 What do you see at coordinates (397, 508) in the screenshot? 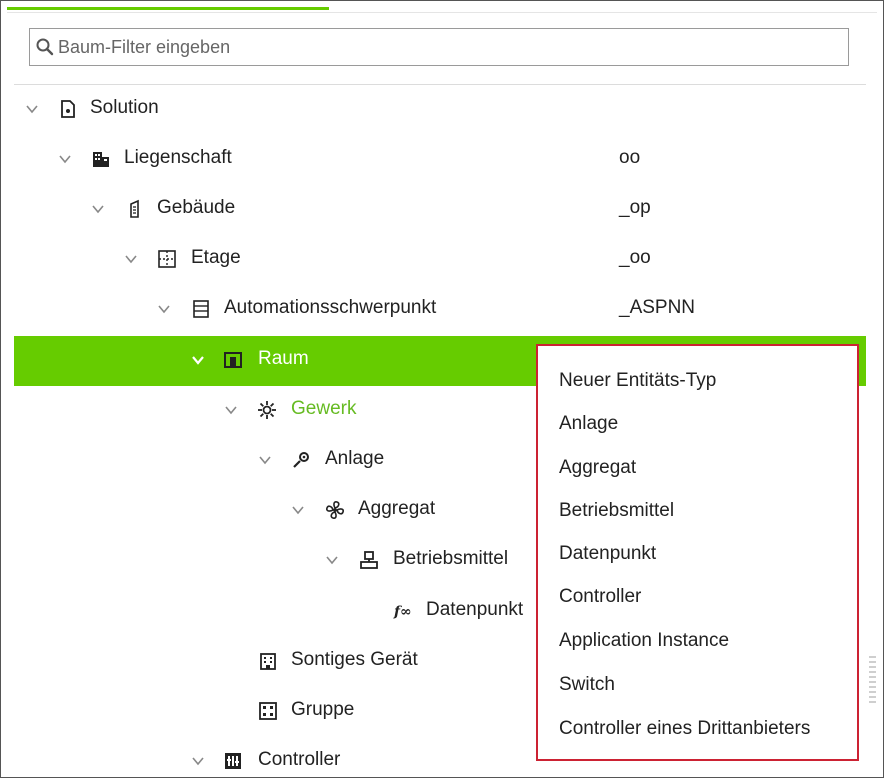
I see `tree-item-label: Aggregat` at bounding box center [397, 508].